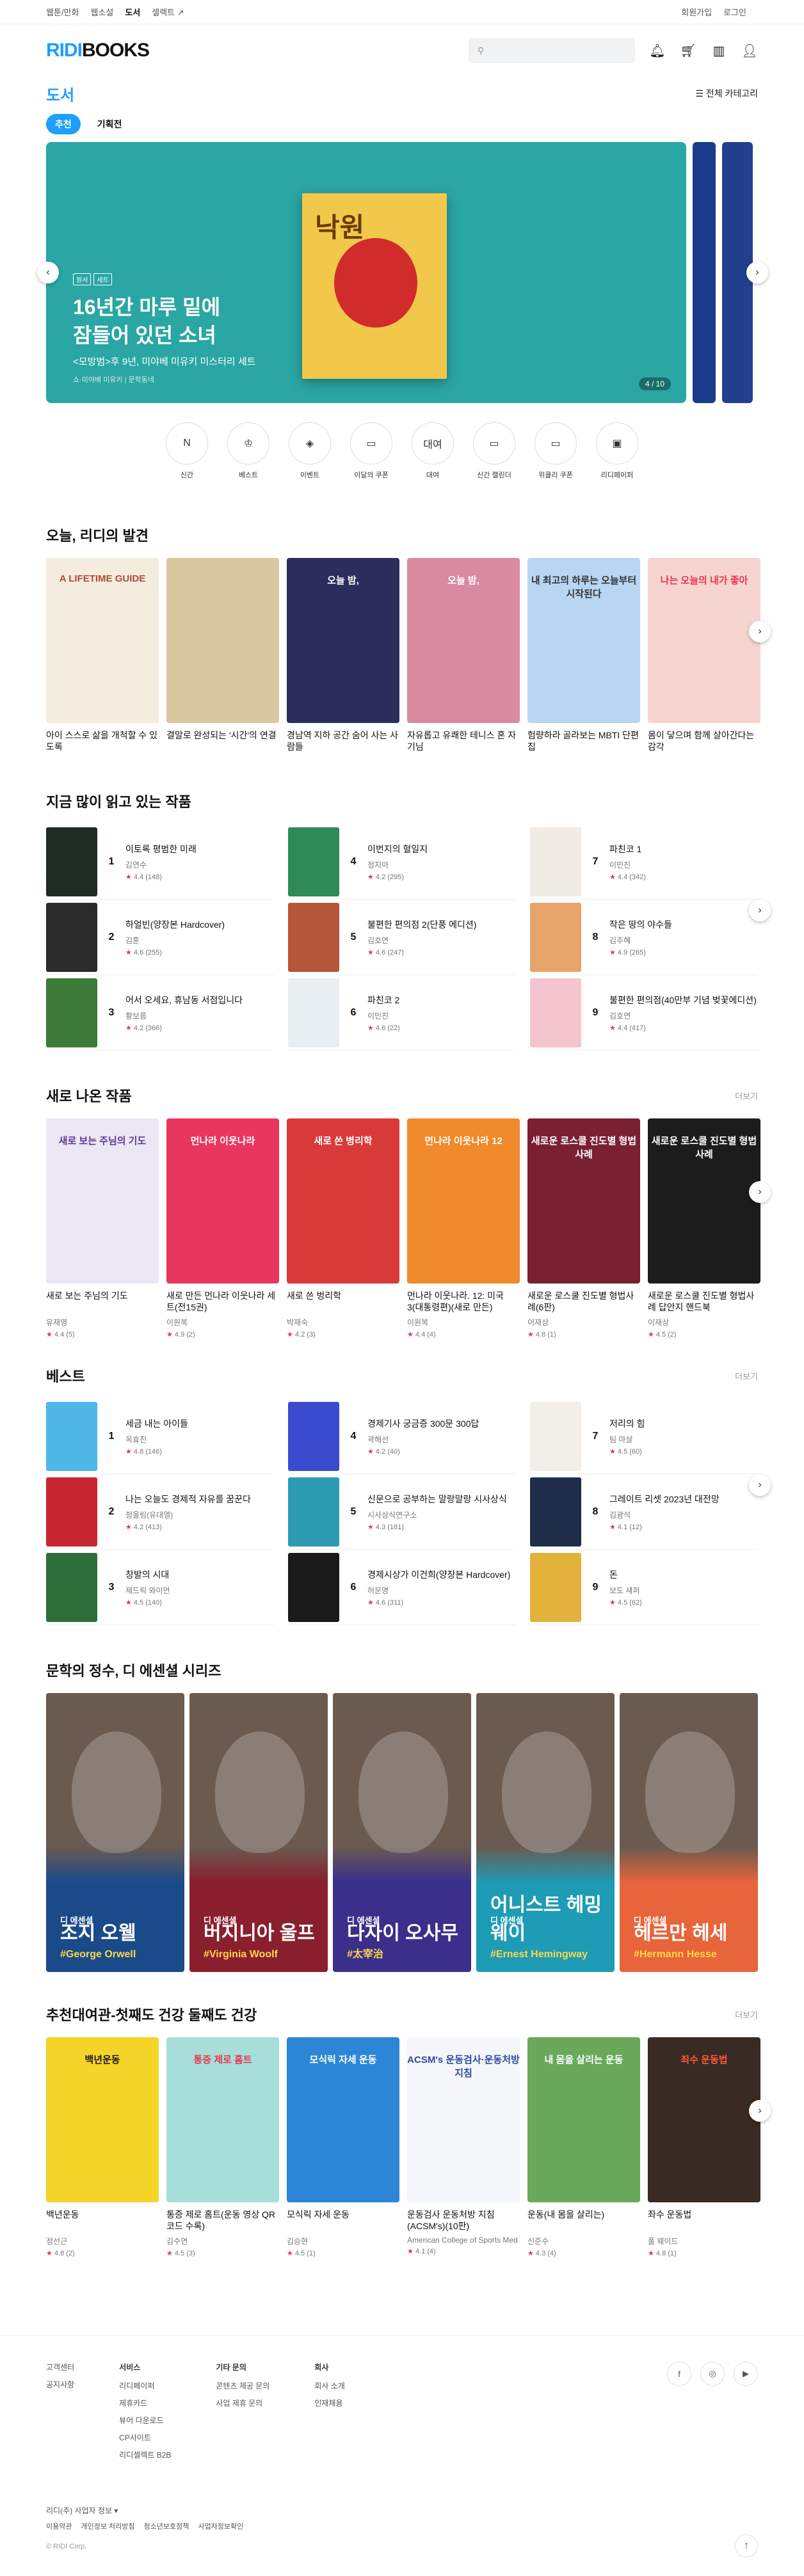  I want to click on footer-legal-link: 청소년보호정책, so click(166, 2526).